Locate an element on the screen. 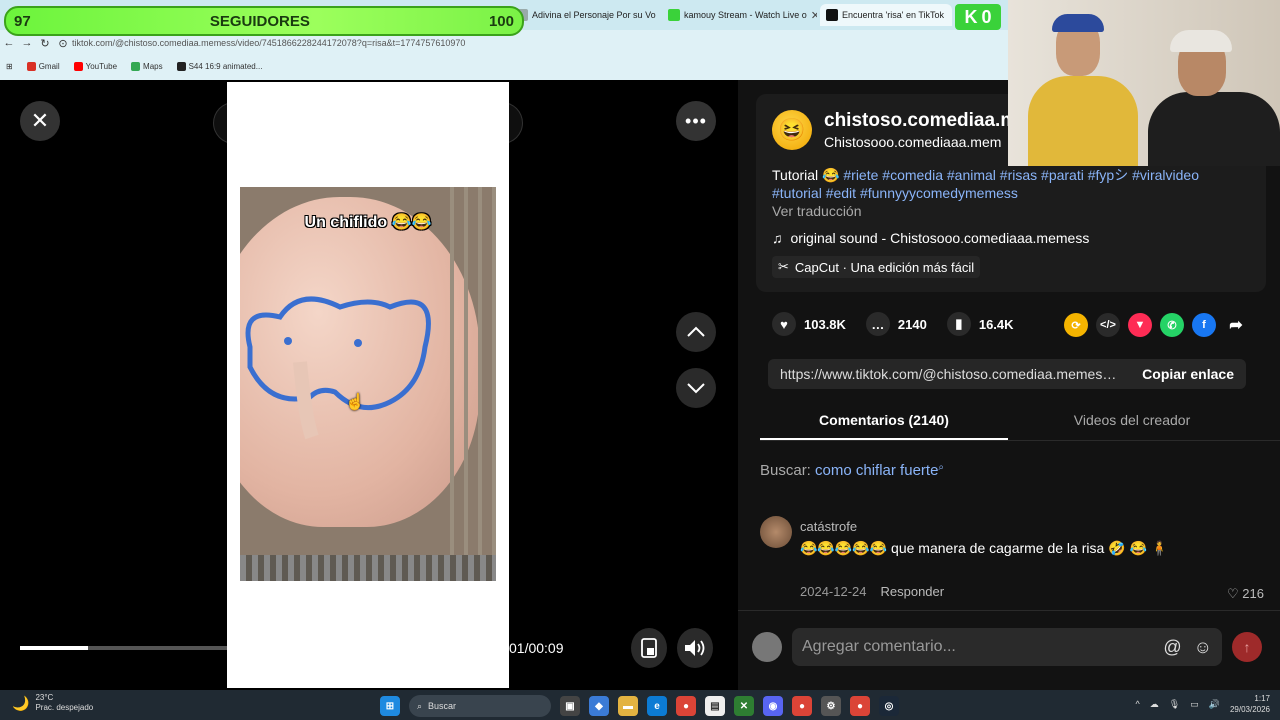  bookmark-gmail: Gmail is located at coordinates (43, 66).